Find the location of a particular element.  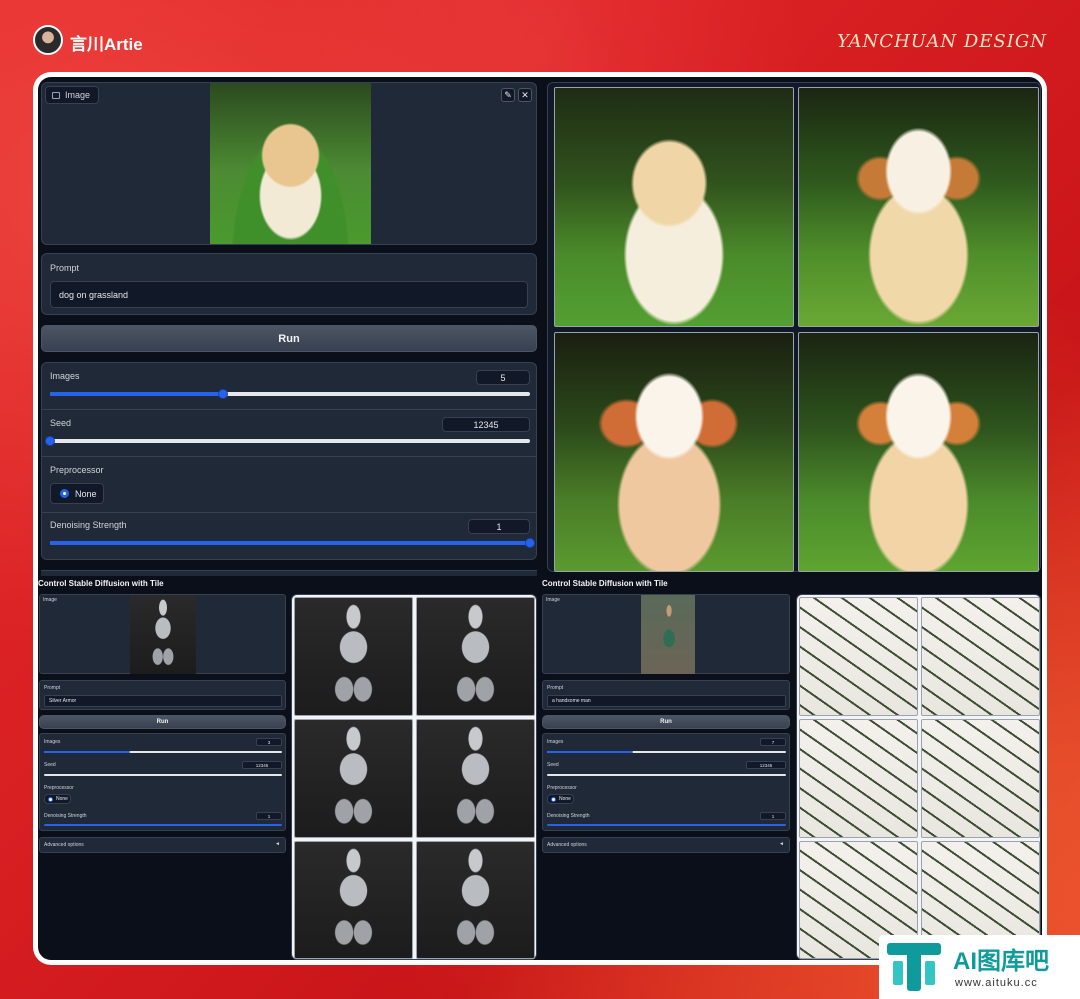

preprocessor-option-label: None is located at coordinates (86, 493).